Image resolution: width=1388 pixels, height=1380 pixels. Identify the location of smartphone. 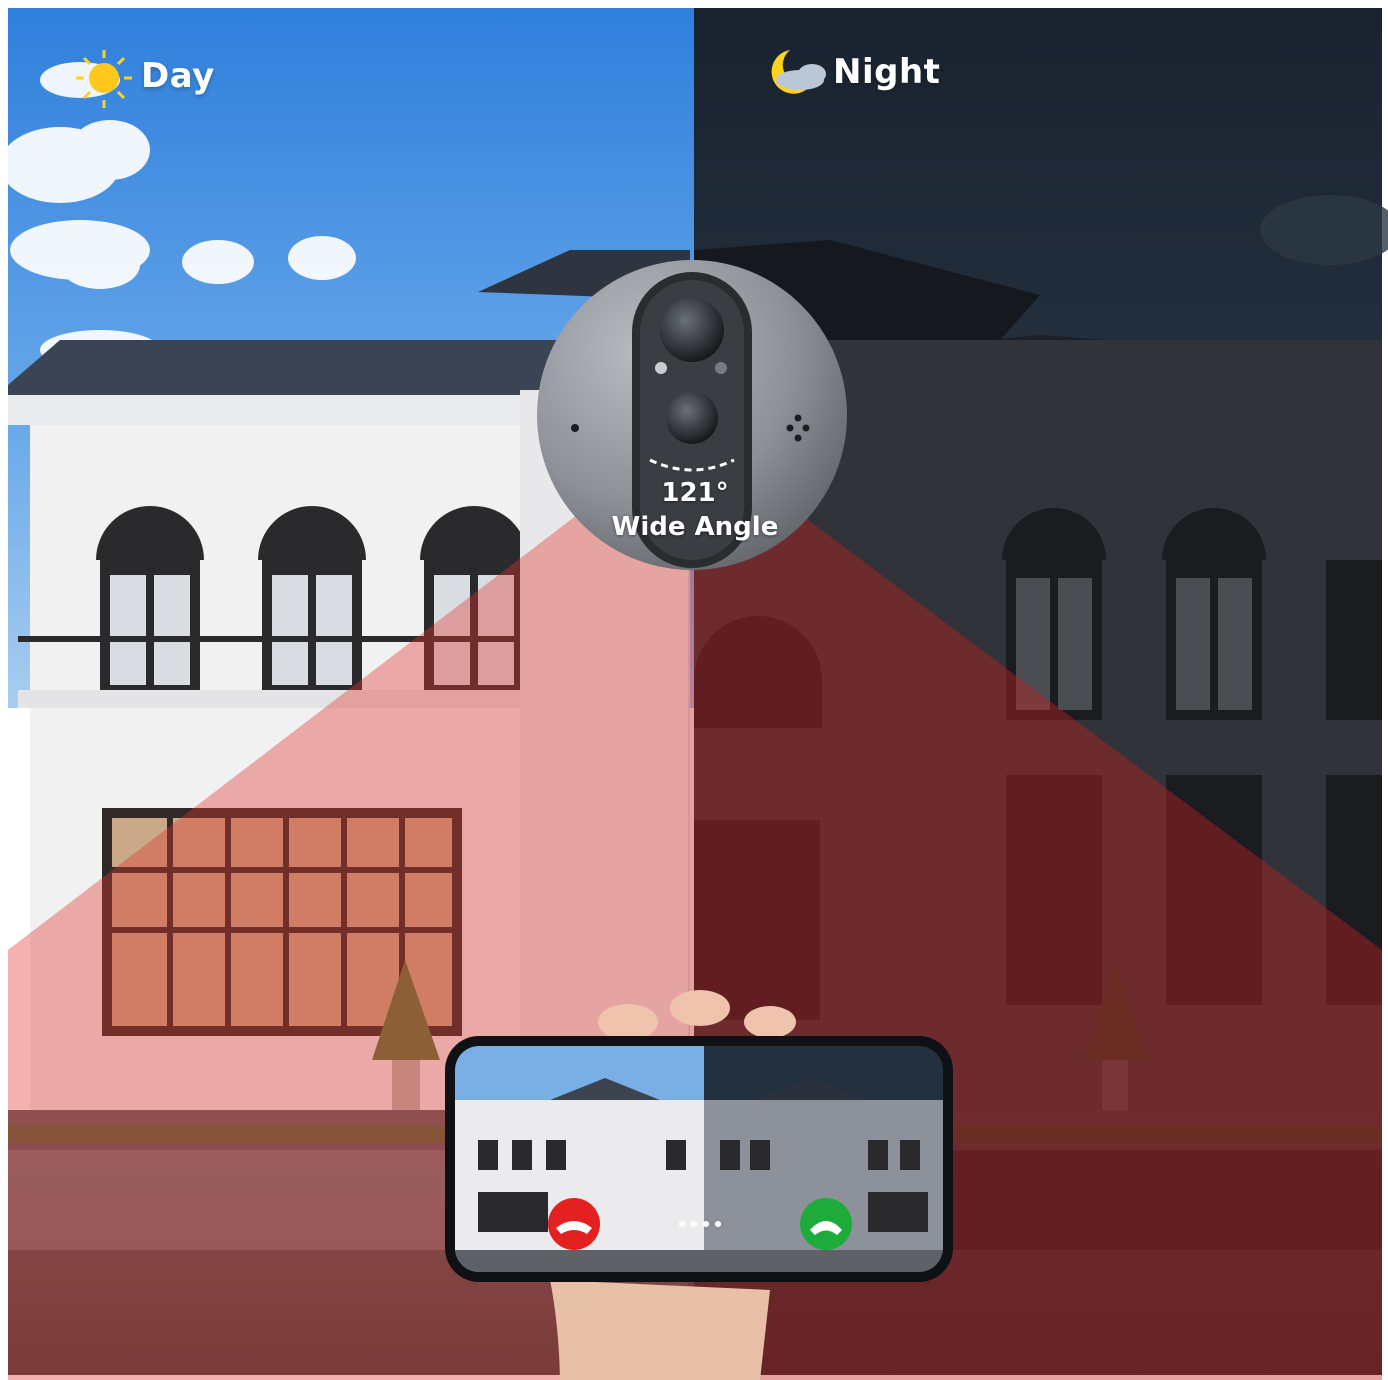
(699, 1159).